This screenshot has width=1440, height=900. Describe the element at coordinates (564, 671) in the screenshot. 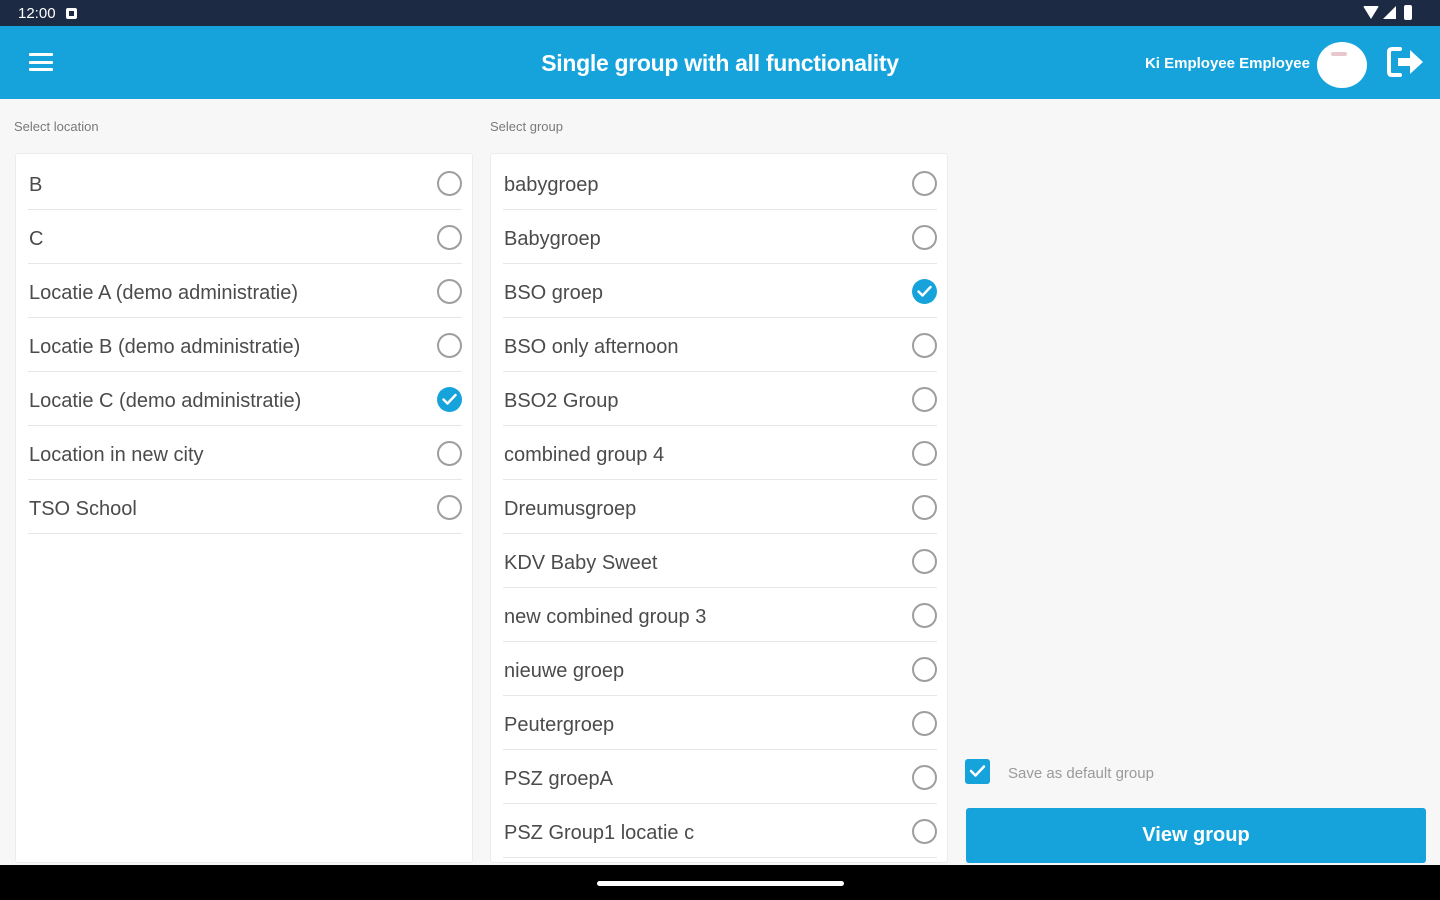

I see `group-label: nieuwe groep` at that location.